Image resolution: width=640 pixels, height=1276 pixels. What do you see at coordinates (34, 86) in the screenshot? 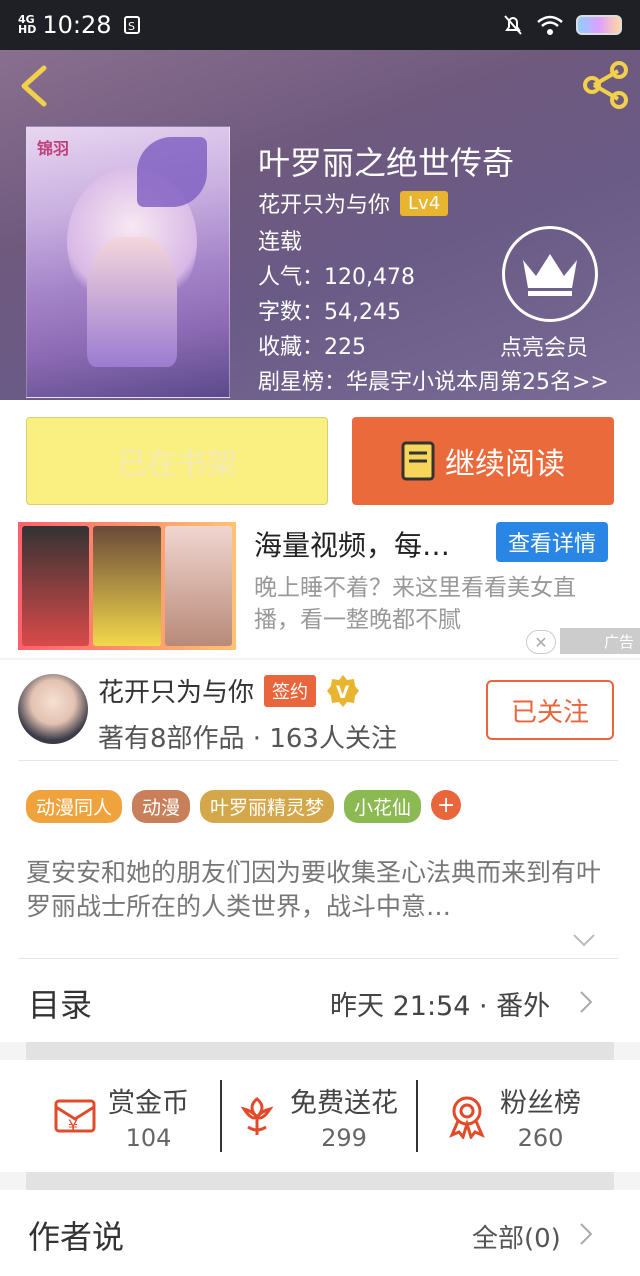
I see `back-icon` at bounding box center [34, 86].